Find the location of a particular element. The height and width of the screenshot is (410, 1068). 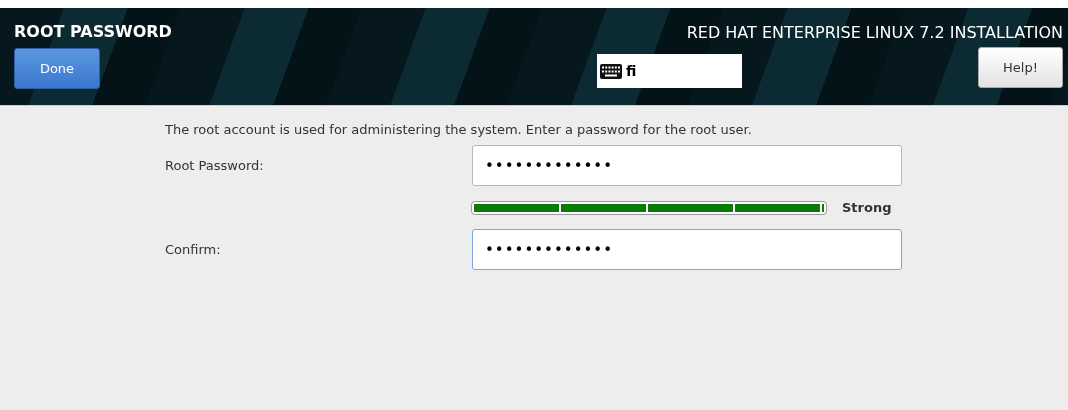

instruction-text: The root account is used for administering the system. Enter a password for the root user. is located at coordinates (459, 129).